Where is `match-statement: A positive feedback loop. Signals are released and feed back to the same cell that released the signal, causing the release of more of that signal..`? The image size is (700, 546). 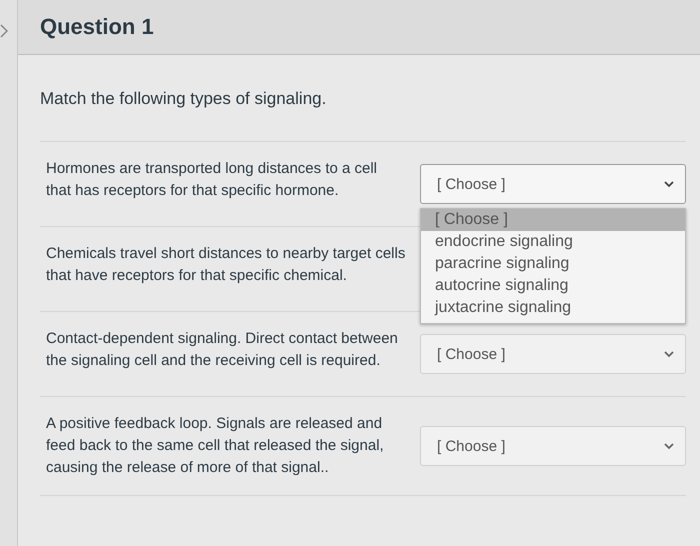
match-statement: A positive feedback loop. Signals are released and feed back to the same cell that released the signal, causing the release of more of that signal.. is located at coordinates (215, 446).